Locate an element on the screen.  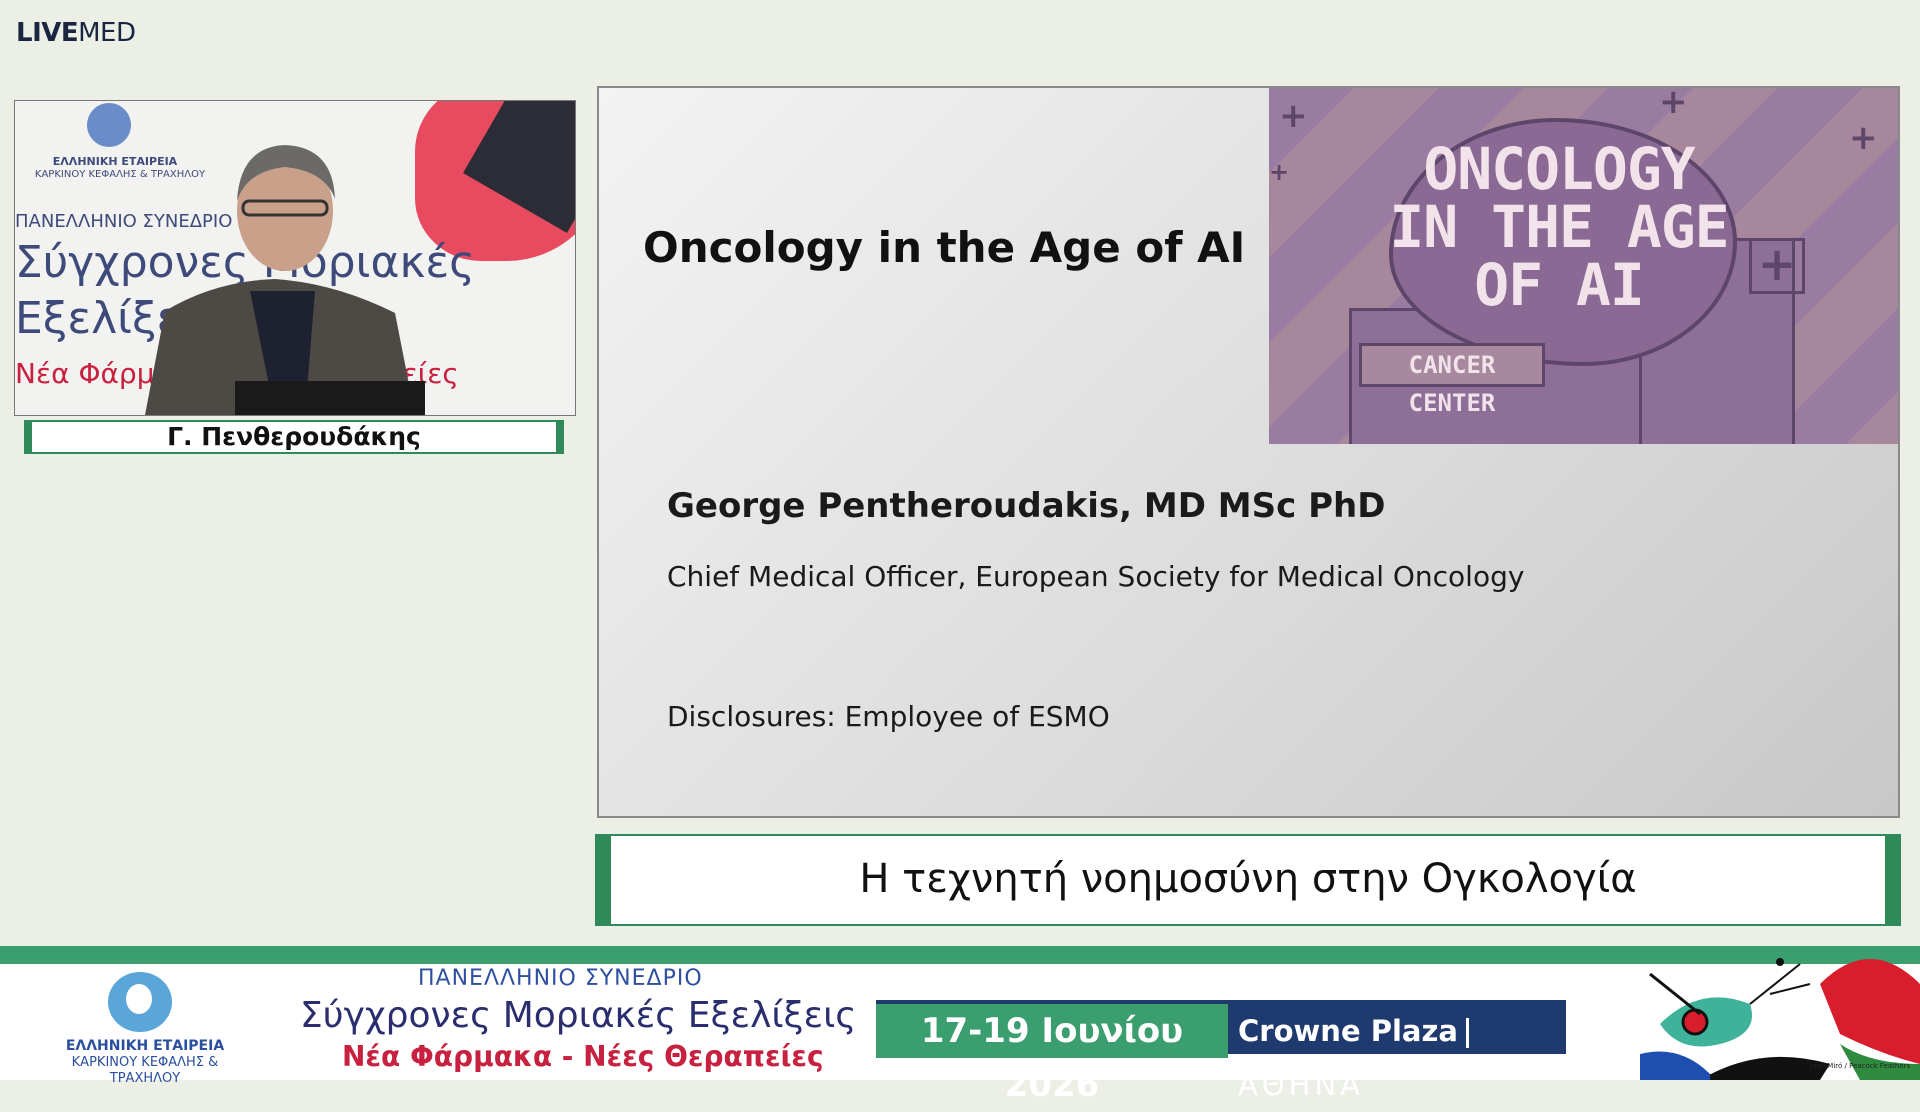
talk-title-bar: Η τεχνητή νοημοσύνη στην Ογκολογία is located at coordinates (1248, 880).